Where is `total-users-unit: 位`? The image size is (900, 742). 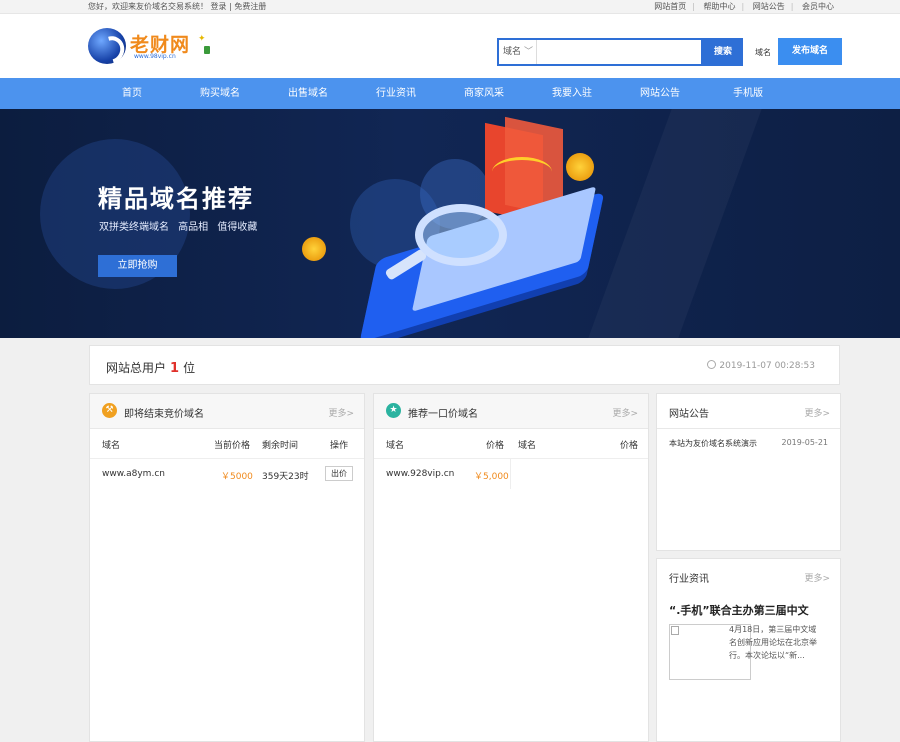
total-users-unit: 位 is located at coordinates (189, 368).